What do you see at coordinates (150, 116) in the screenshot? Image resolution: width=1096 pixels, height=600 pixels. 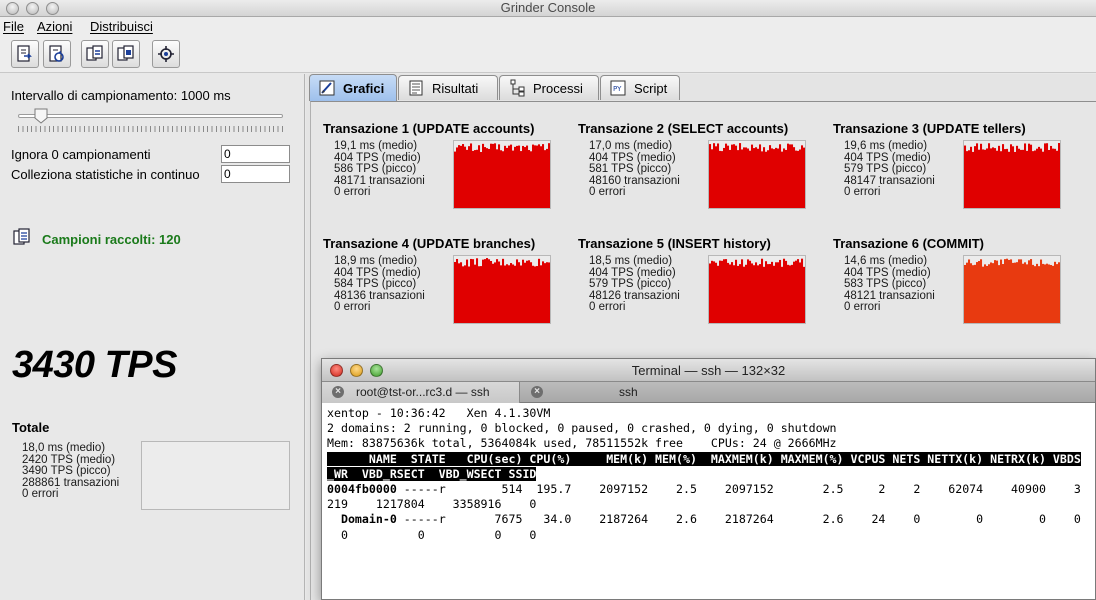 I see `interval-slider-track` at bounding box center [150, 116].